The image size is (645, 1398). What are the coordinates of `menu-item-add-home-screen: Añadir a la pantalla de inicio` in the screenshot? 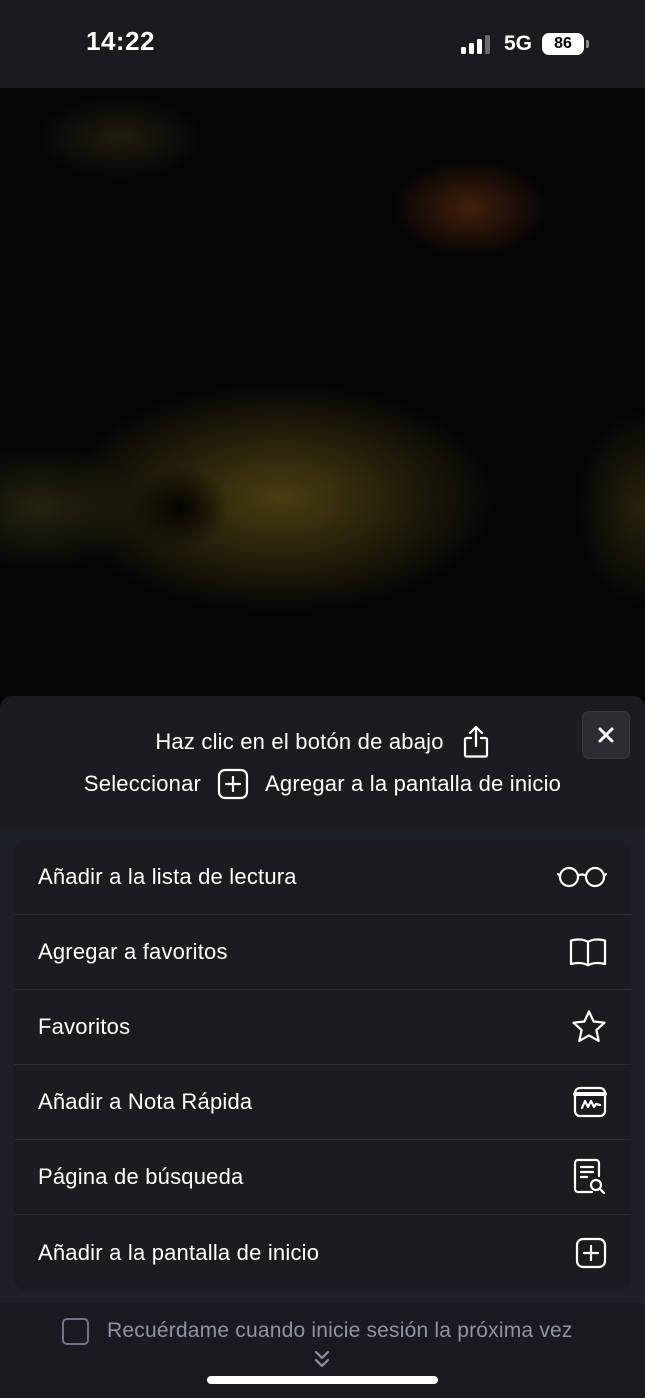 It's located at (322, 1252).